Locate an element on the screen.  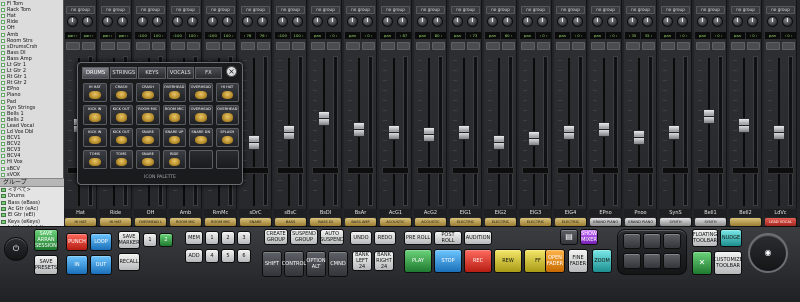
mem-5-button: 5 is located at coordinates (228, 256).